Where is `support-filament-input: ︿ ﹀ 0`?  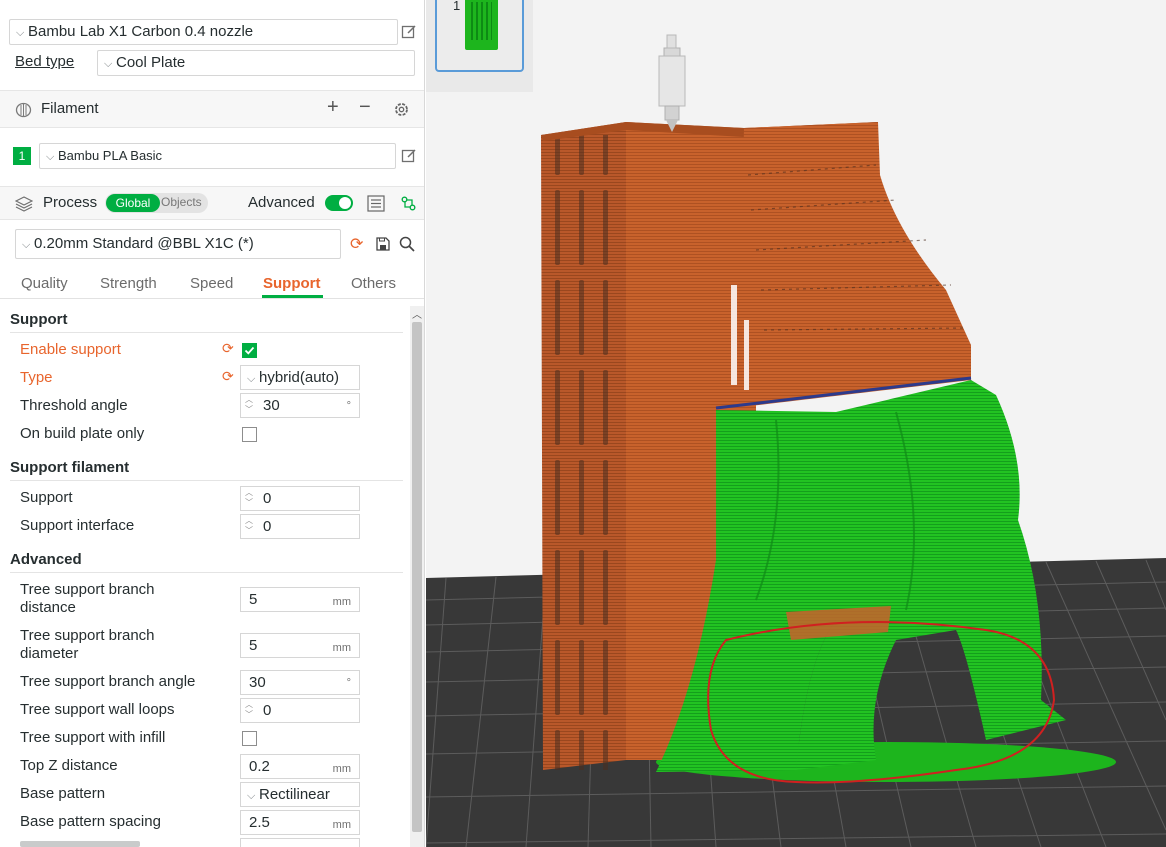 support-filament-input: ︿ ﹀ 0 is located at coordinates (300, 498).